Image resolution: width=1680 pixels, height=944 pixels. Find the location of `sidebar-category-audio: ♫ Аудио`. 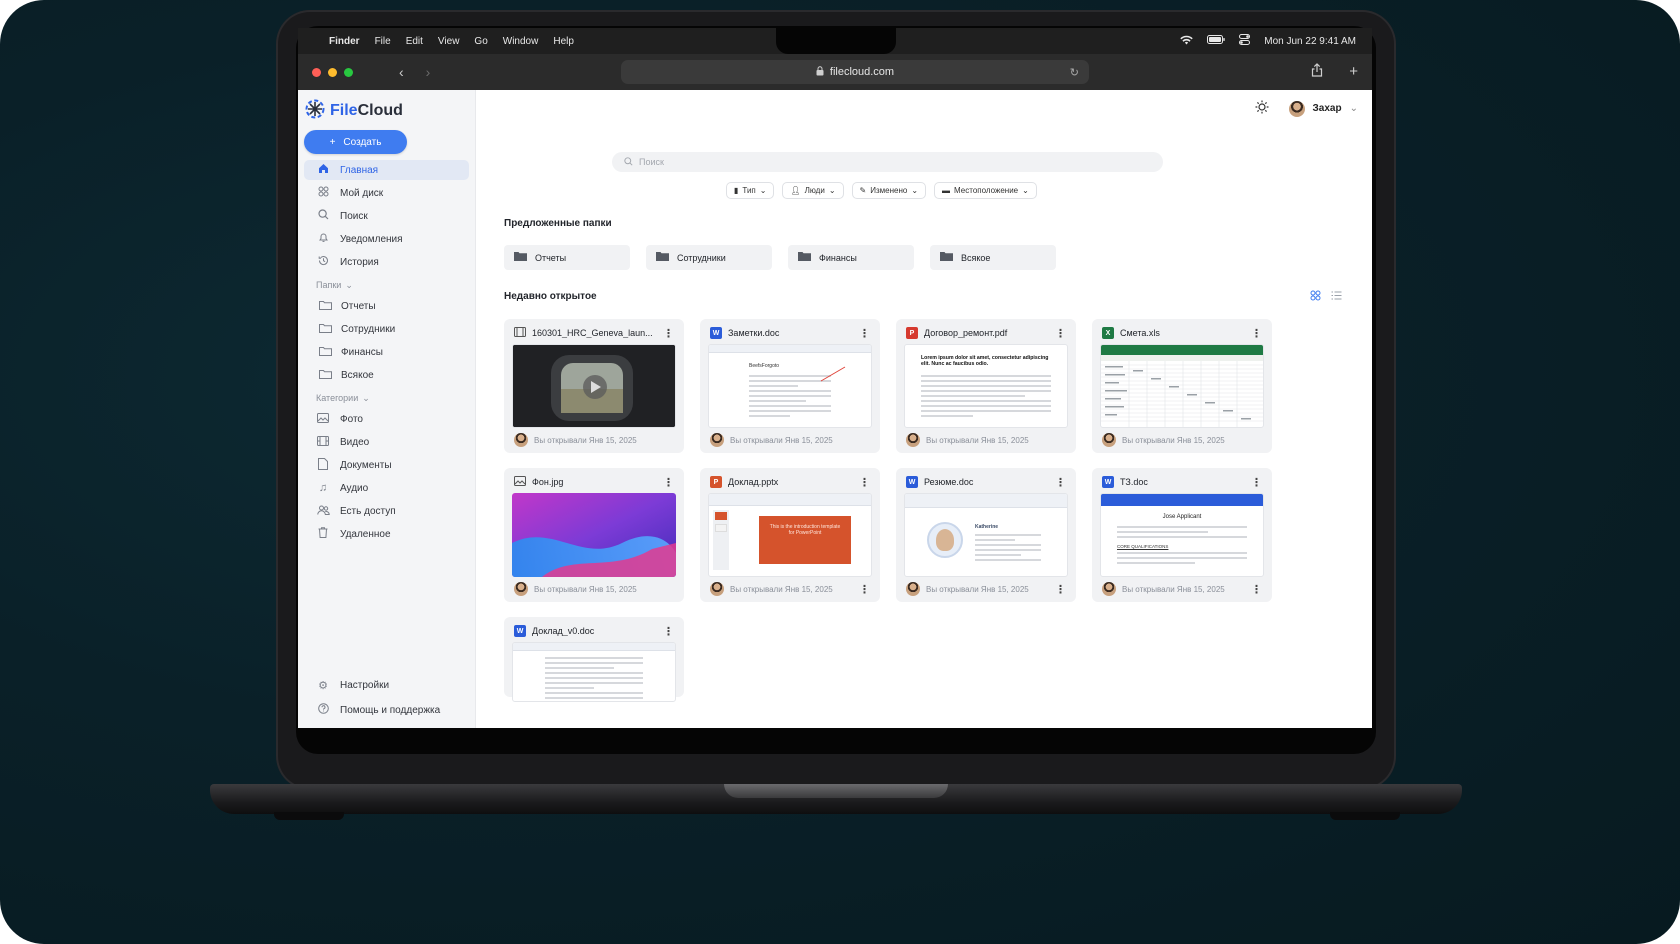

sidebar-category-audio: ♫ Аудио is located at coordinates (386, 488).